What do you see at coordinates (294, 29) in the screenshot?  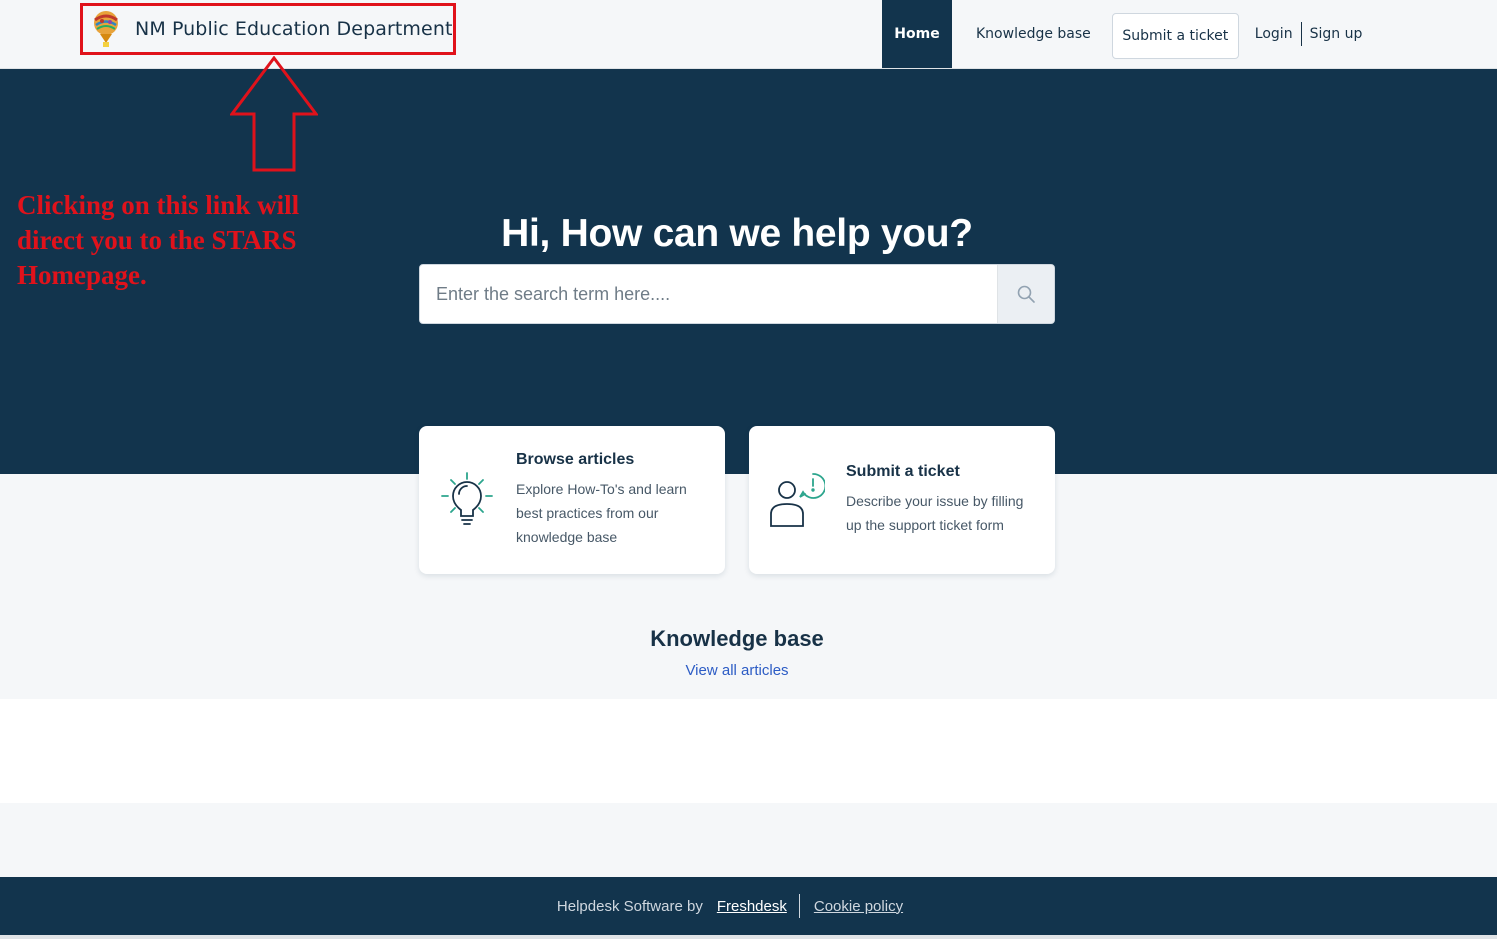 I see `brand-name: NM Public Education Department` at bounding box center [294, 29].